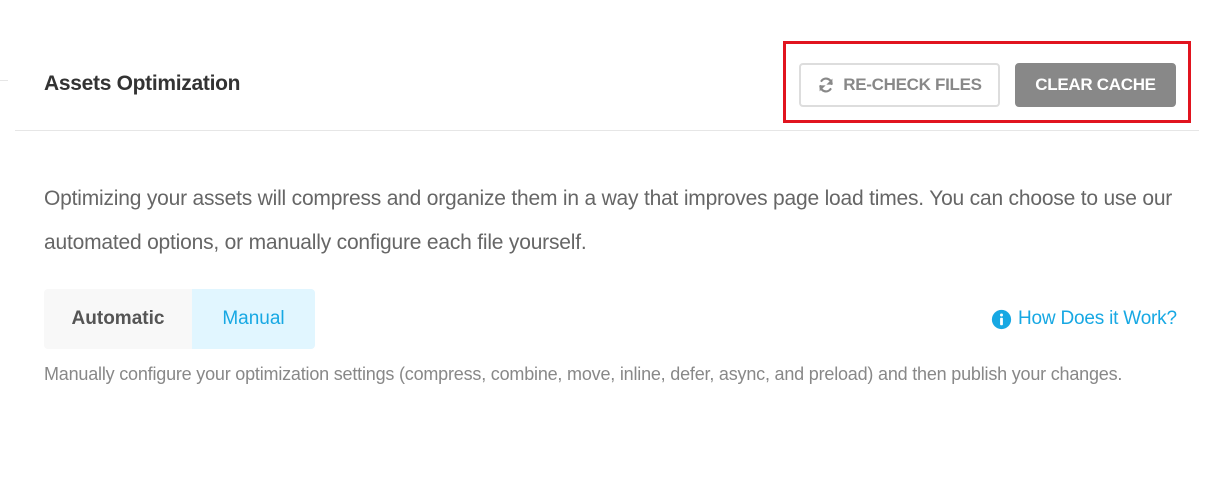 This screenshot has width=1220, height=480. I want to click on recheck-files-button: RE-CHECK FILES, so click(899, 85).